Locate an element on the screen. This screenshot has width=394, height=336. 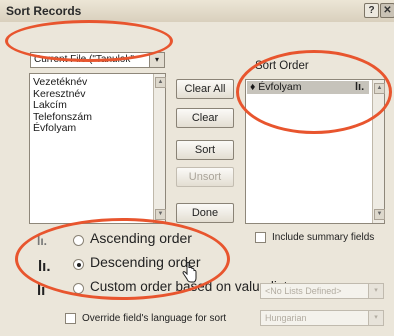
override-language-label: Override field's language for sort is located at coordinates (154, 318).